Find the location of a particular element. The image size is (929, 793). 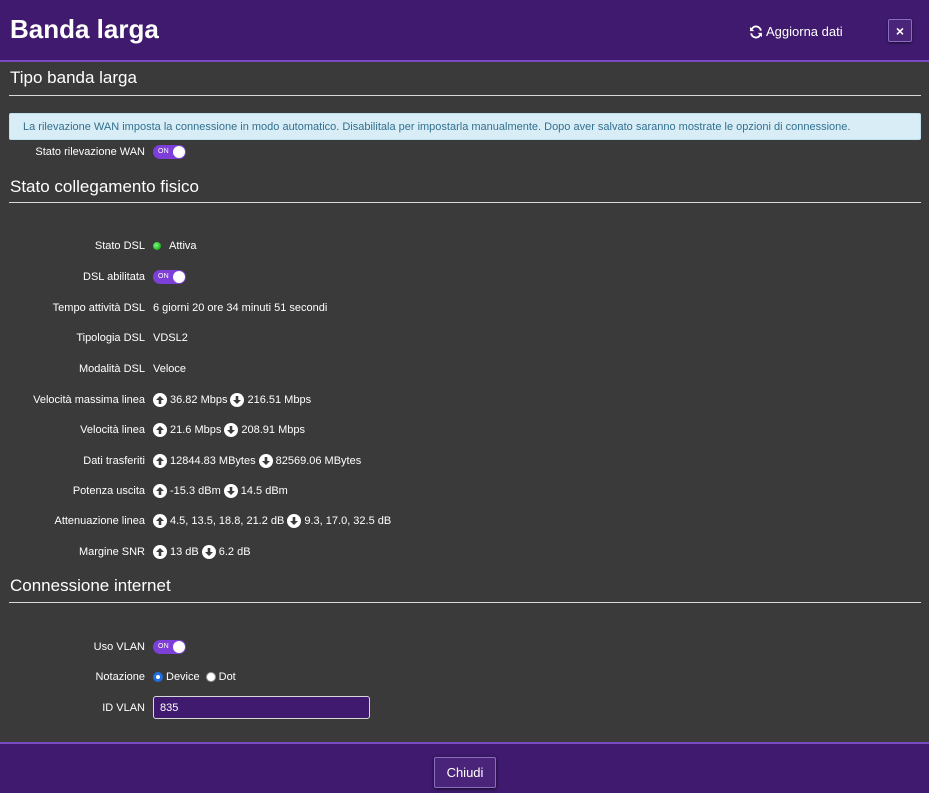

output-power-up-value: -15.3 dBm is located at coordinates (195, 491).